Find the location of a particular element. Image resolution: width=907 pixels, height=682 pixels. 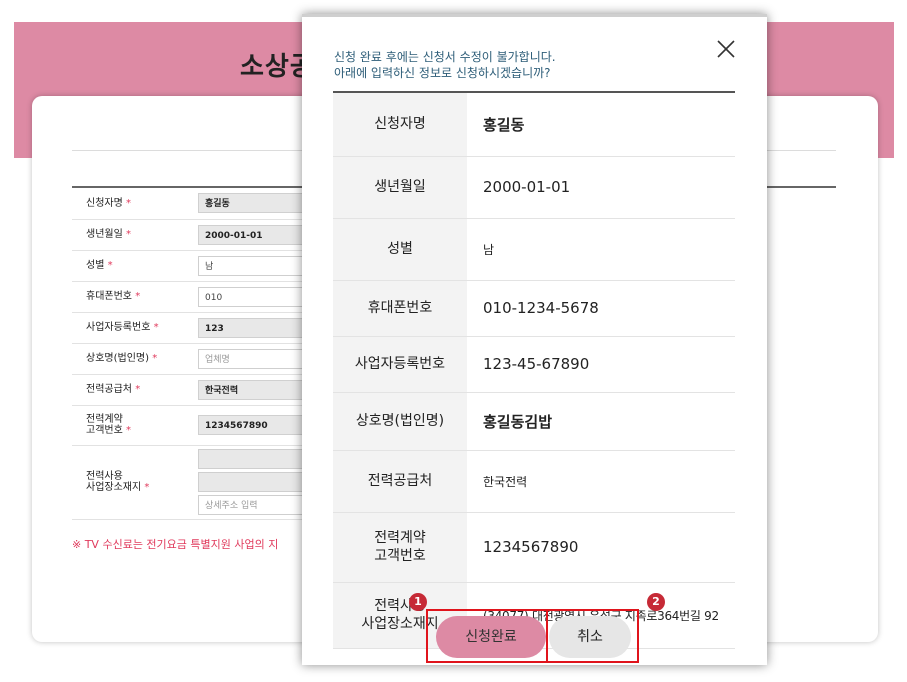

summary-row-business-number: 사업자등록번호 123-45-67890 is located at coordinates (534, 364).